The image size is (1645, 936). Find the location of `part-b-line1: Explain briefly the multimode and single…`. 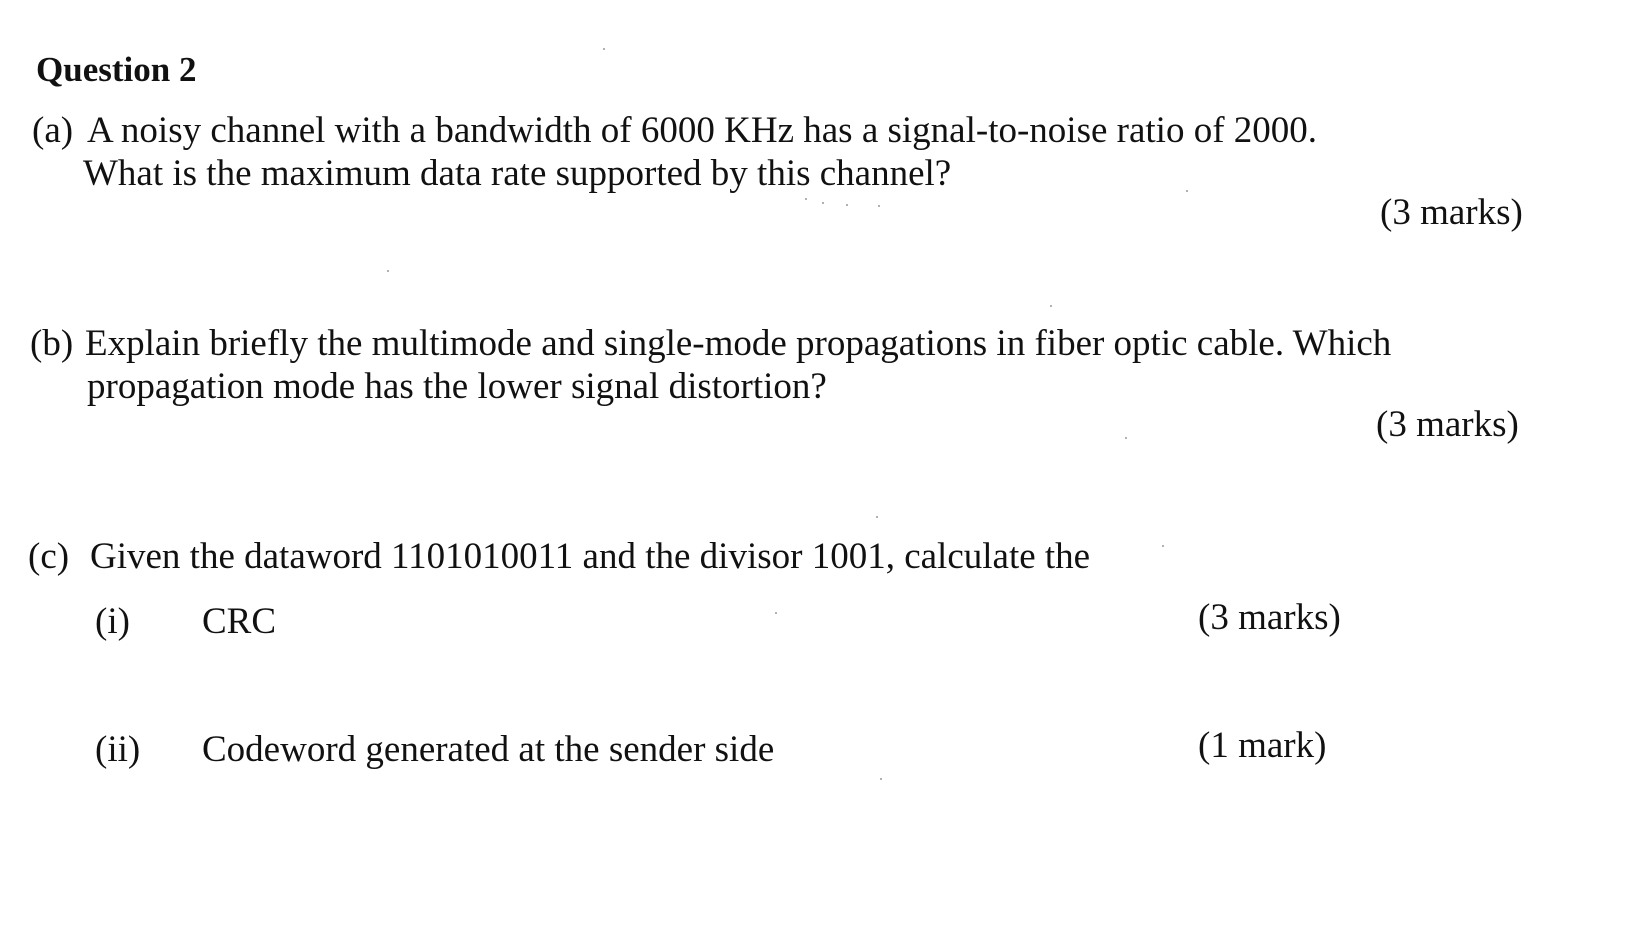

part-b-line1: Explain briefly the multimode and single… is located at coordinates (738, 343).